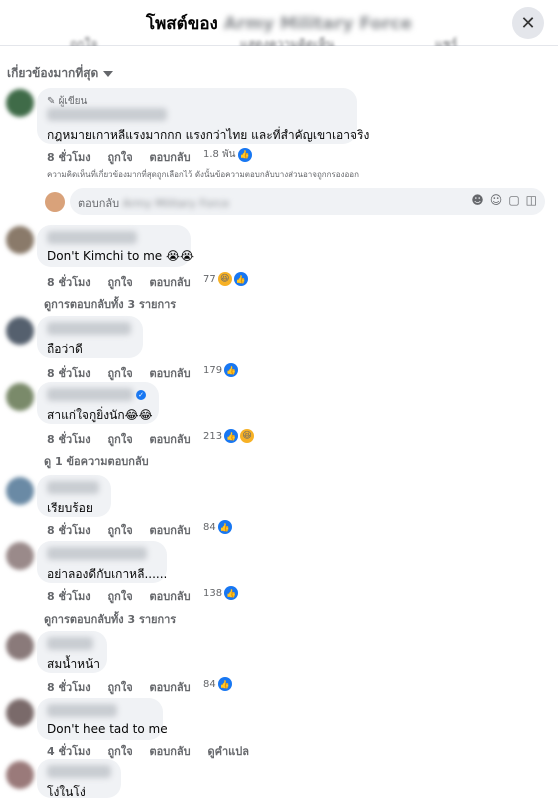  What do you see at coordinates (477, 200) in the screenshot?
I see `avatar-sticker-icon: ☻` at bounding box center [477, 200].